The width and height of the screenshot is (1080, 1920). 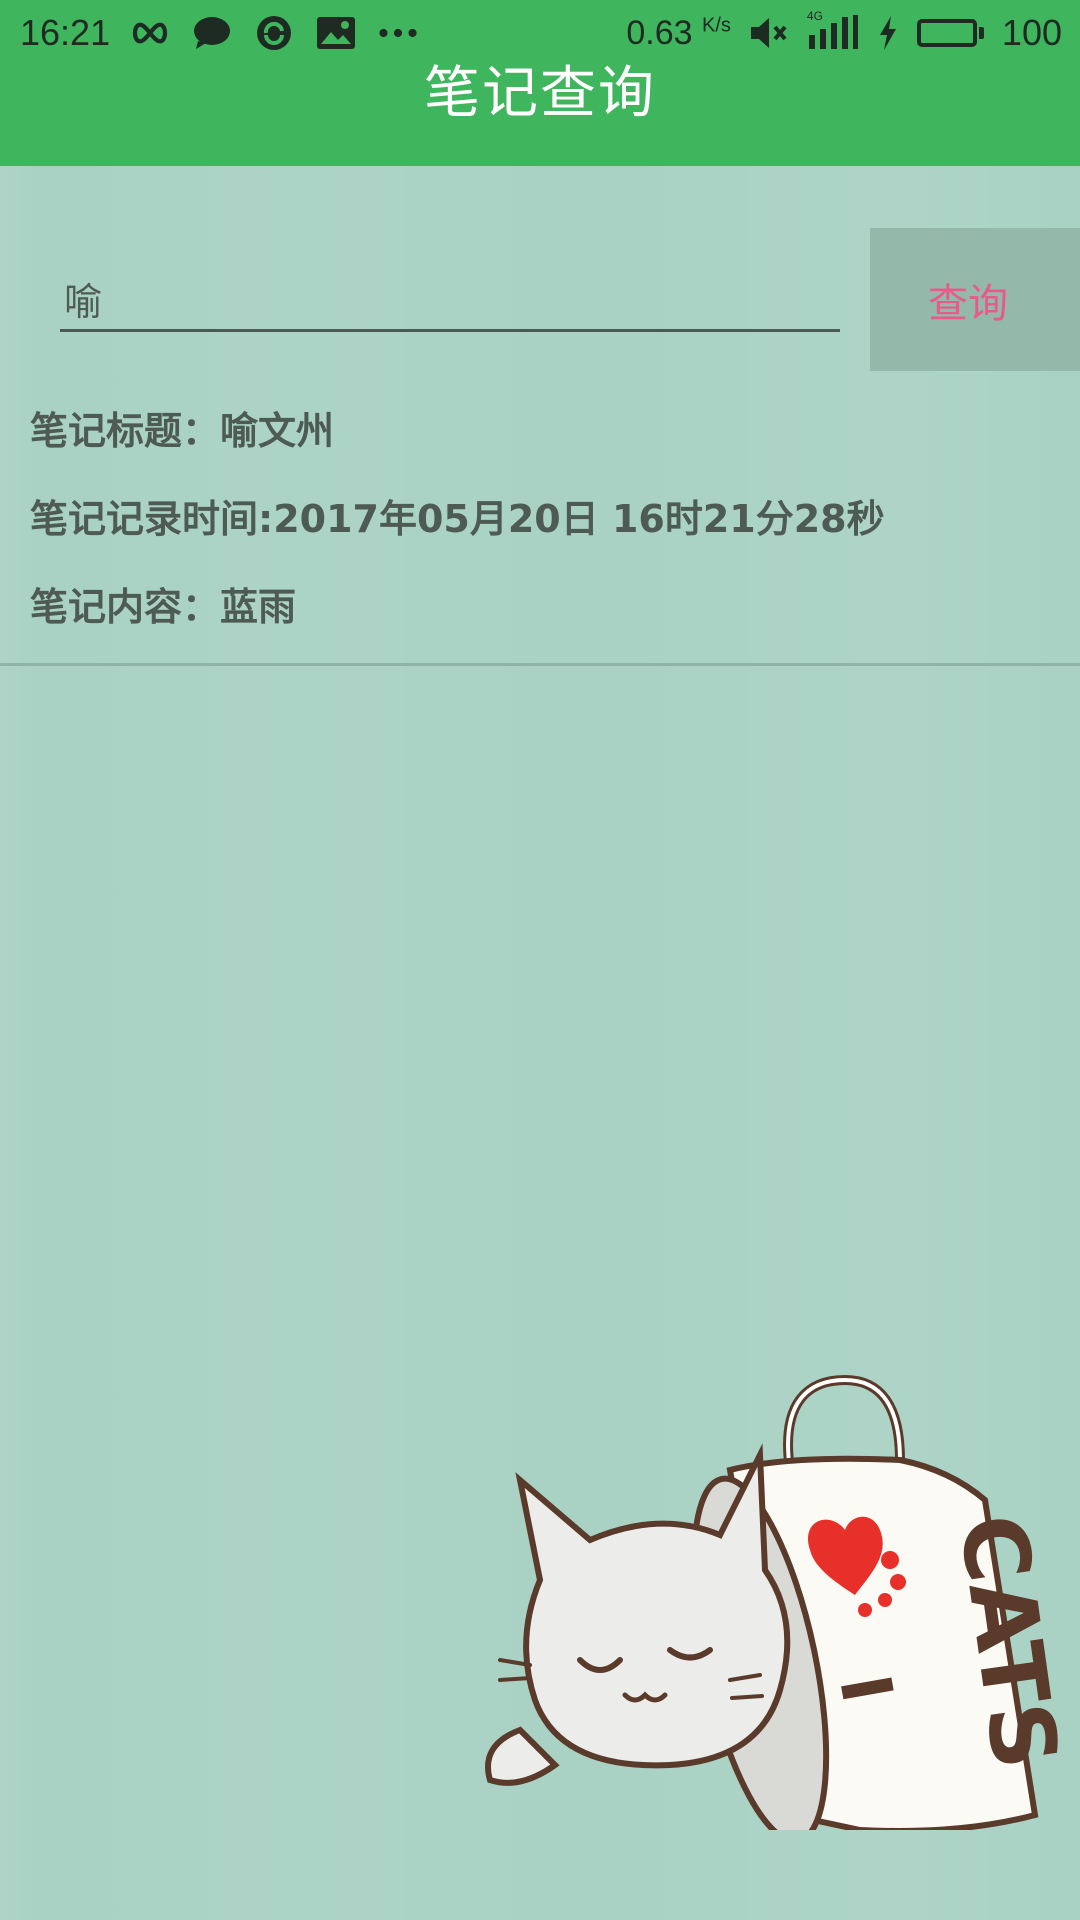 I want to click on network-speed: 0.63 K/s, so click(x=678, y=32).